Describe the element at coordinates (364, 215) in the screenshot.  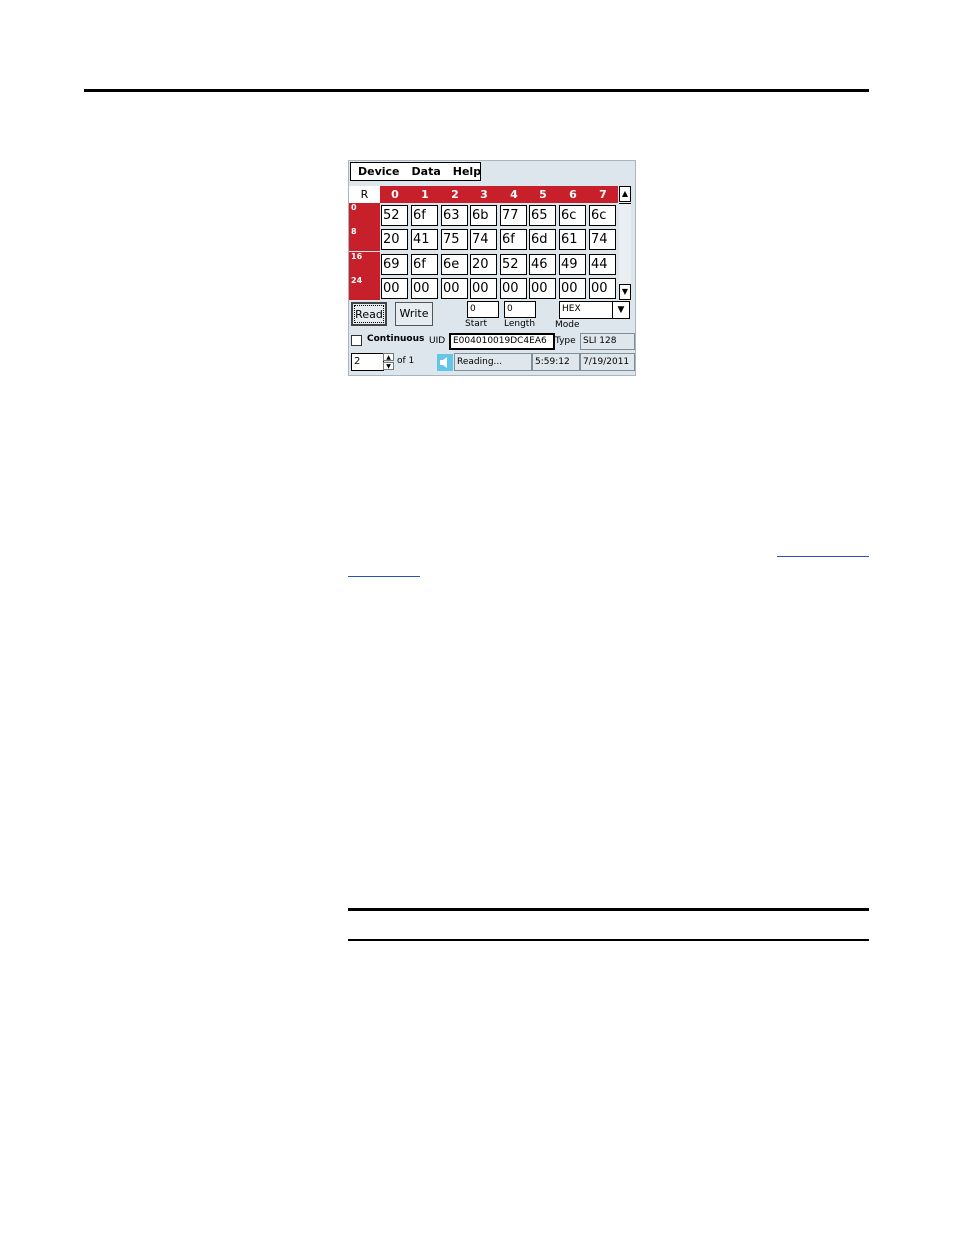
I see `row-header: 0` at that location.